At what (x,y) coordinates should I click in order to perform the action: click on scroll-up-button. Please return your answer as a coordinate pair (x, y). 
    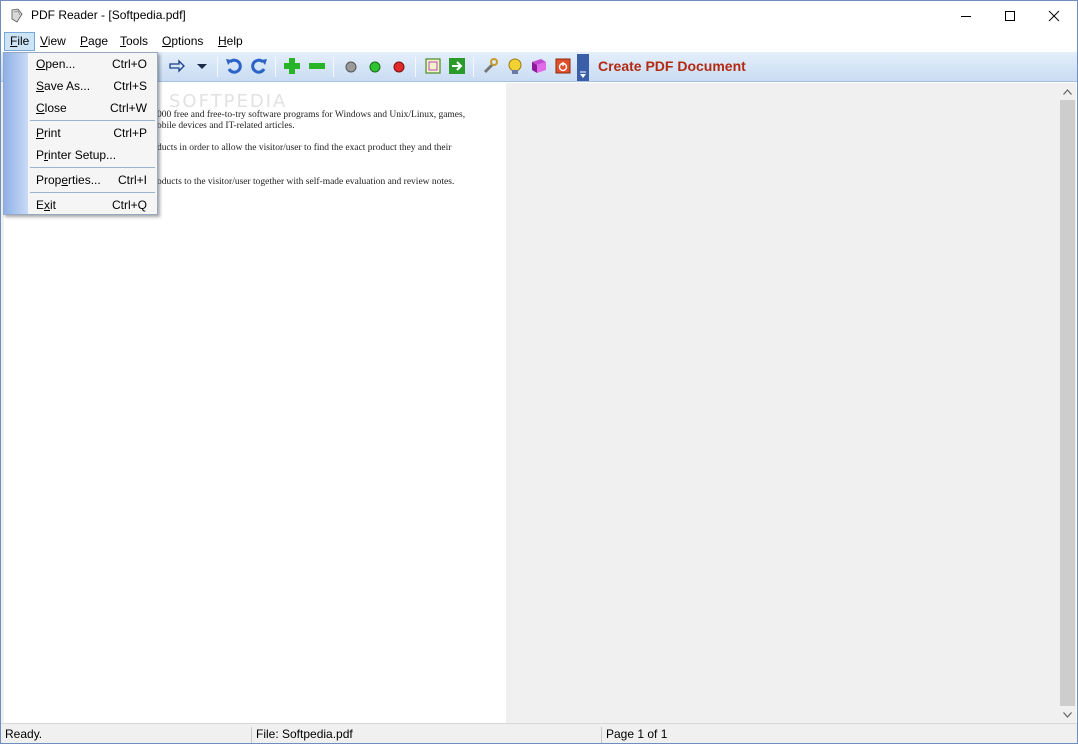
    Looking at the image, I should click on (1067, 91).